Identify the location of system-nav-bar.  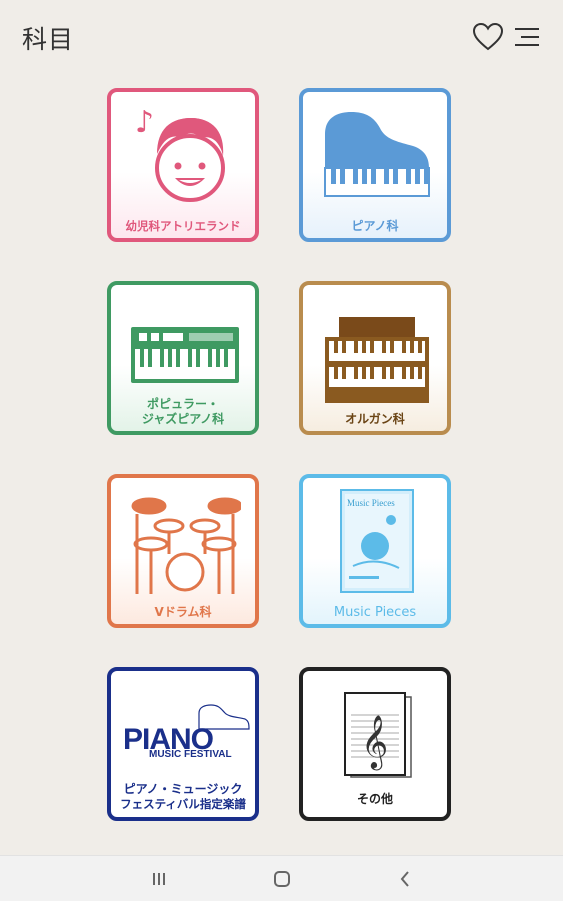
(281, 878).